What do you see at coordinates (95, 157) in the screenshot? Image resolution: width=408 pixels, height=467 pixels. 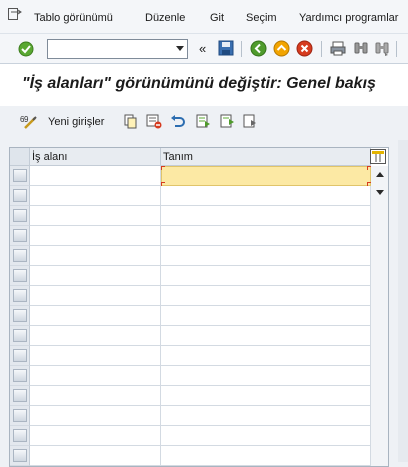 I see `column-header-business-area: İş alanı` at bounding box center [95, 157].